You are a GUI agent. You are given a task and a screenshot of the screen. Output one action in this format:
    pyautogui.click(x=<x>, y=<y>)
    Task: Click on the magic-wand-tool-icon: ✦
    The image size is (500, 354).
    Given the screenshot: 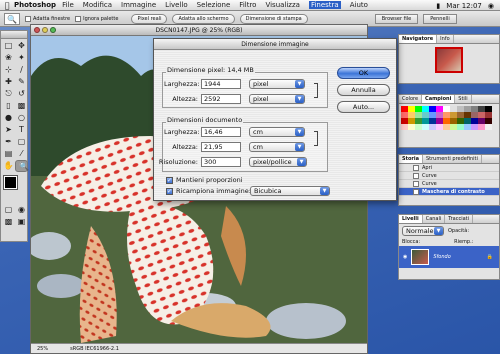 What is the action you would take?
    pyautogui.click(x=21, y=58)
    